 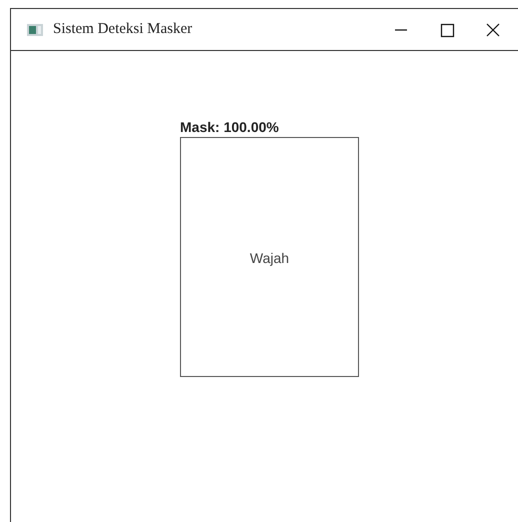 I want to click on app-icon, so click(x=35, y=30).